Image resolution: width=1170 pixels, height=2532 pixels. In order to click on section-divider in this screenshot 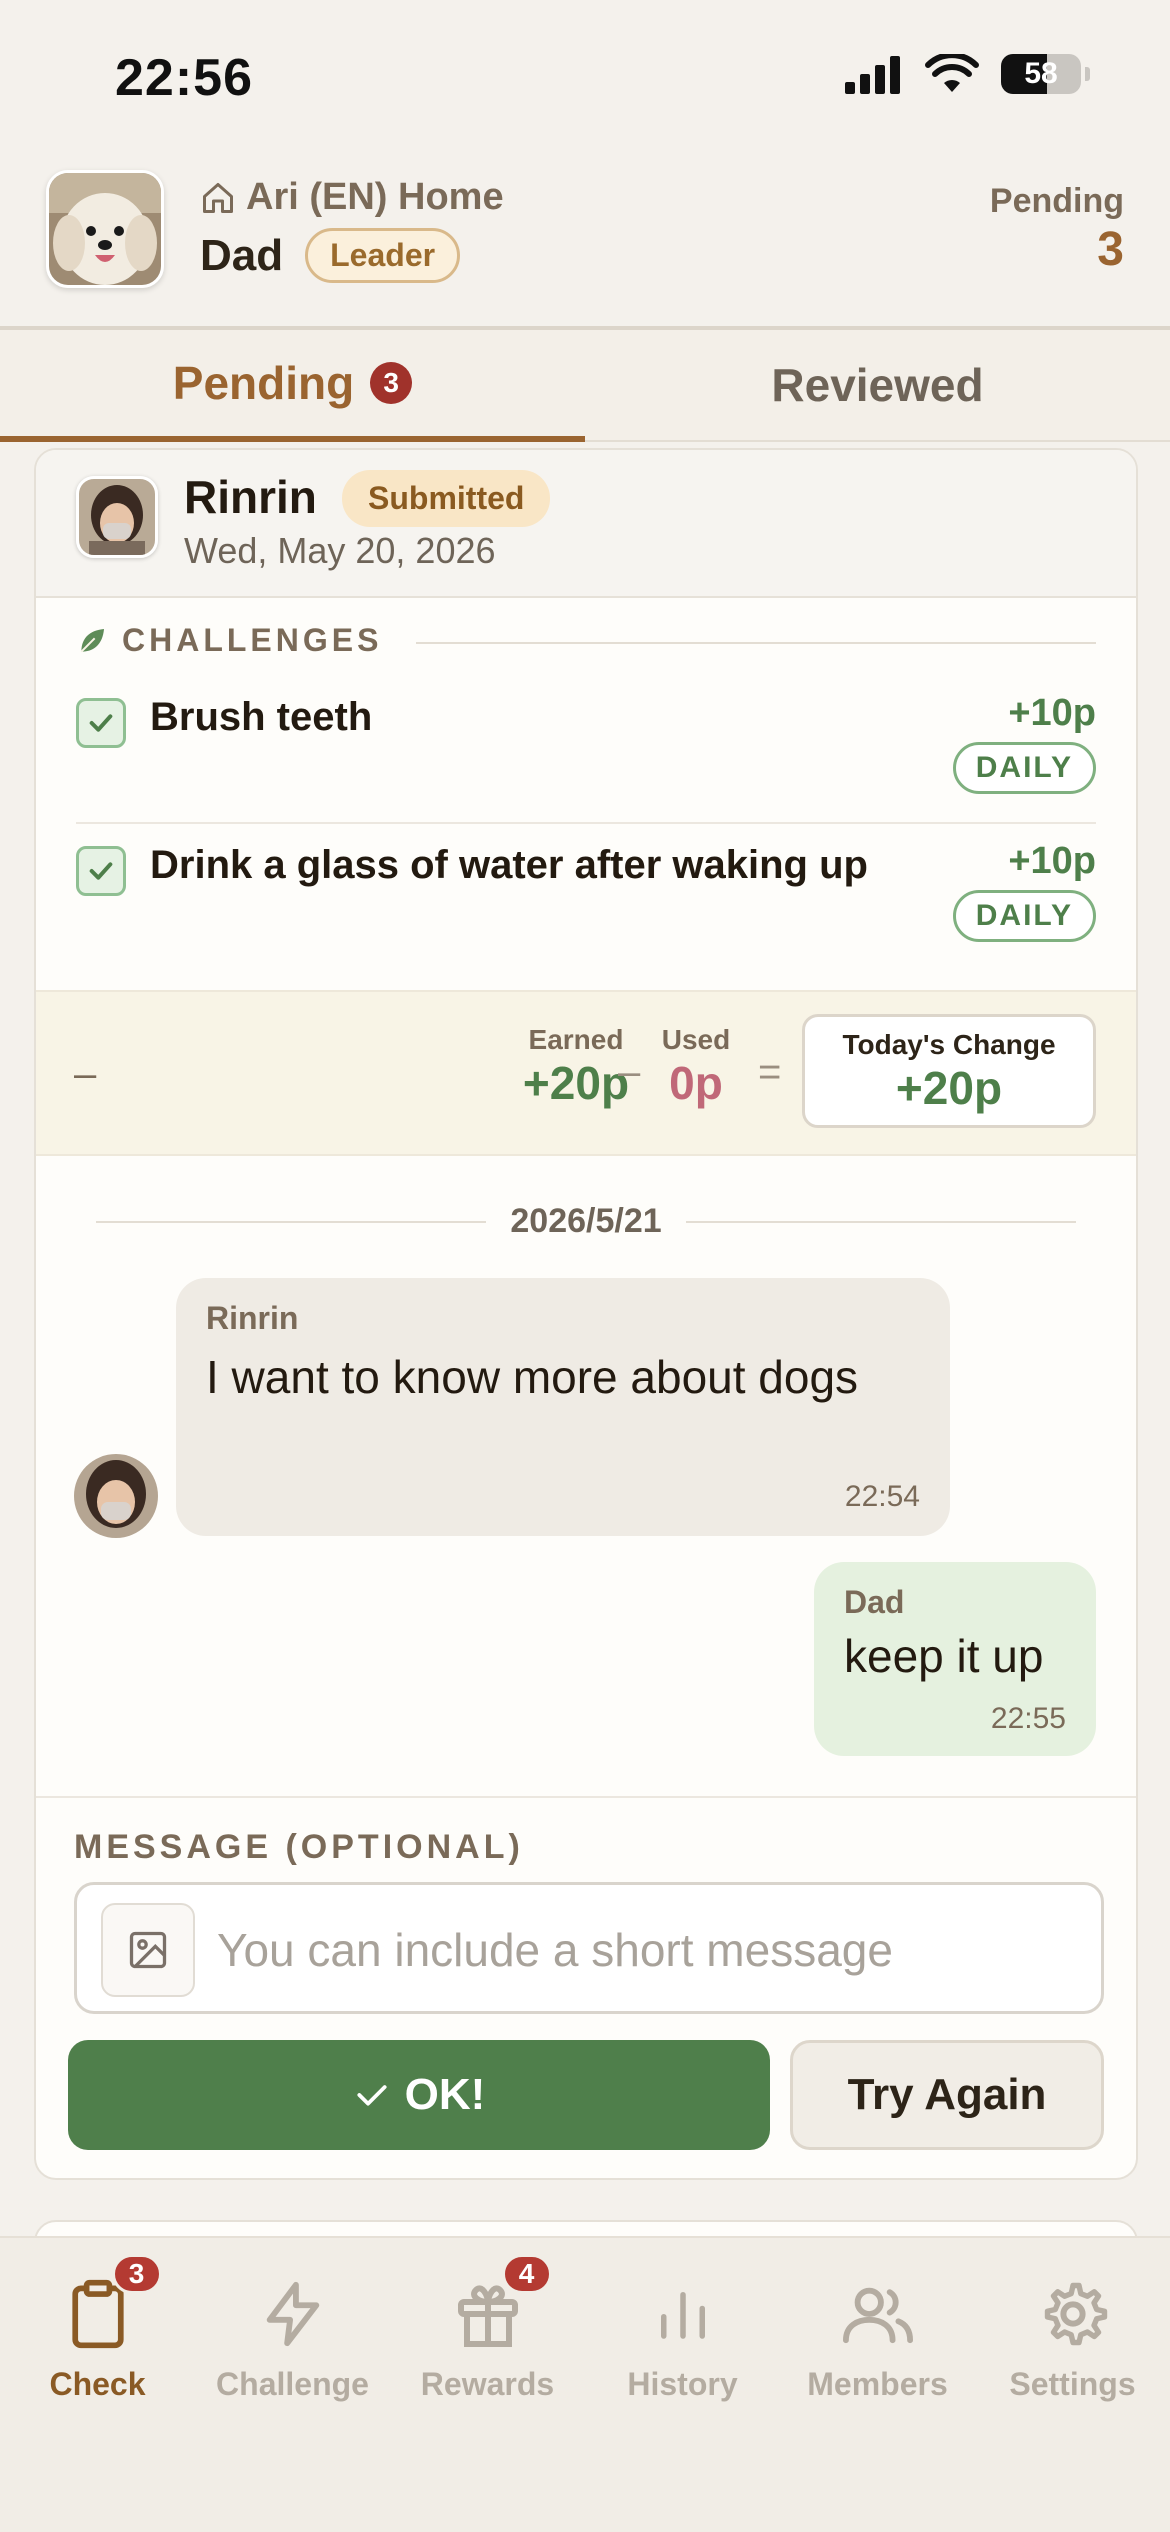, I will do `click(756, 643)`.